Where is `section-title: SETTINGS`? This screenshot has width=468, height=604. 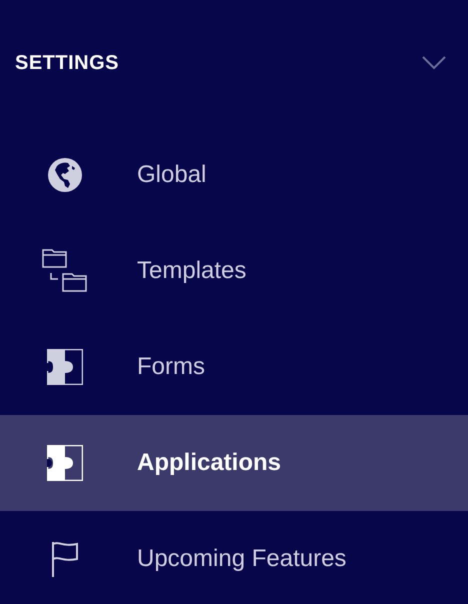
section-title: SETTINGS is located at coordinates (67, 63).